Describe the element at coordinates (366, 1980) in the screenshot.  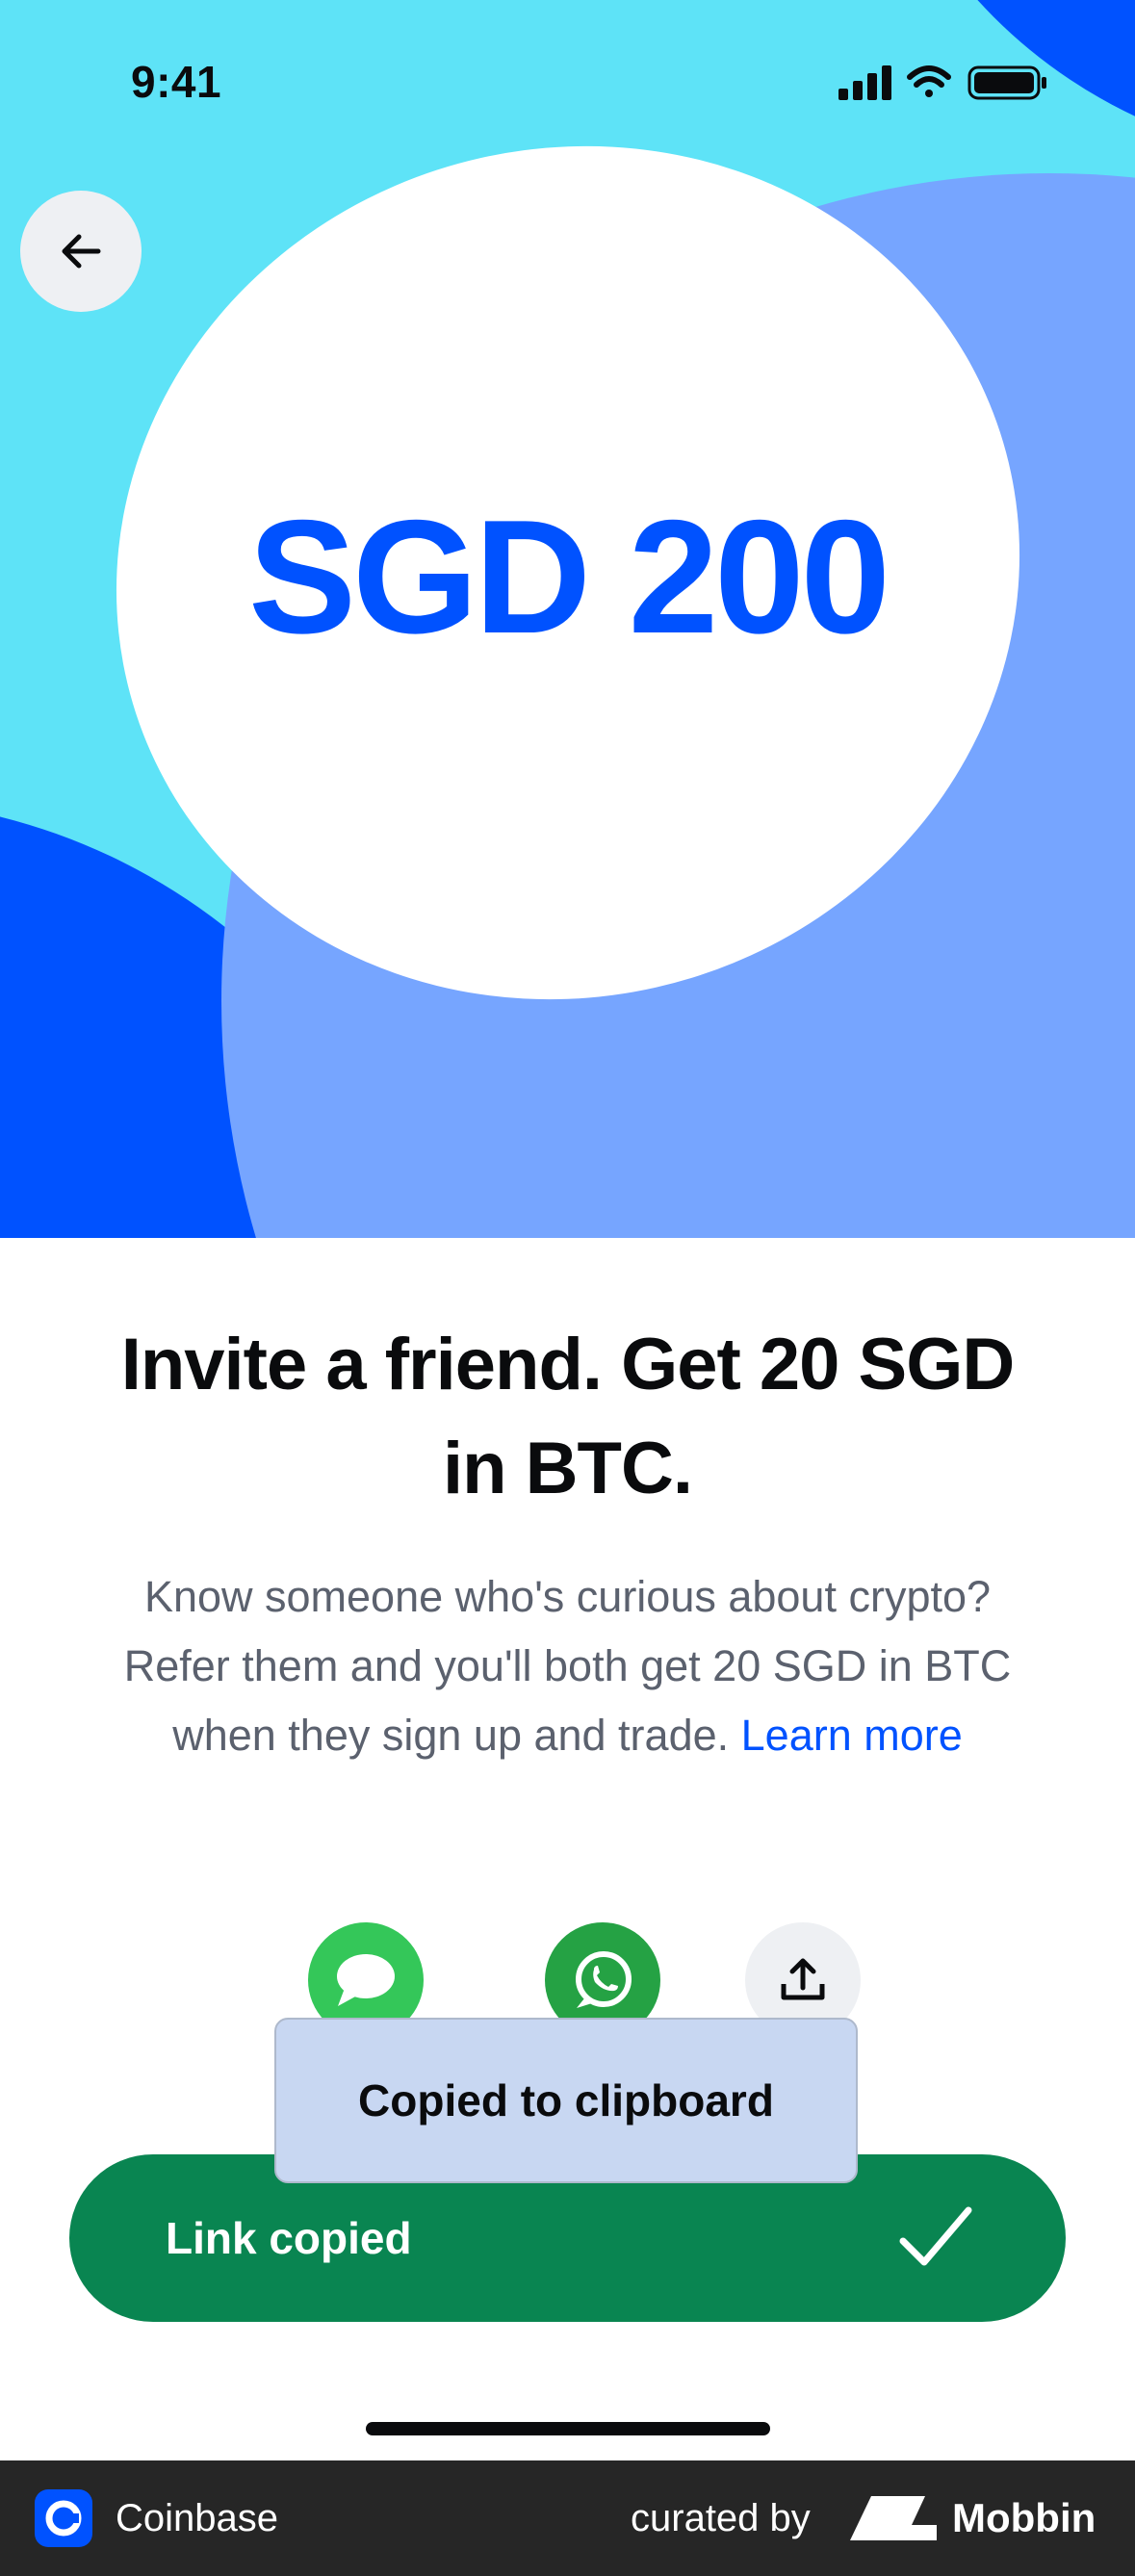
I see `messages-icon` at that location.